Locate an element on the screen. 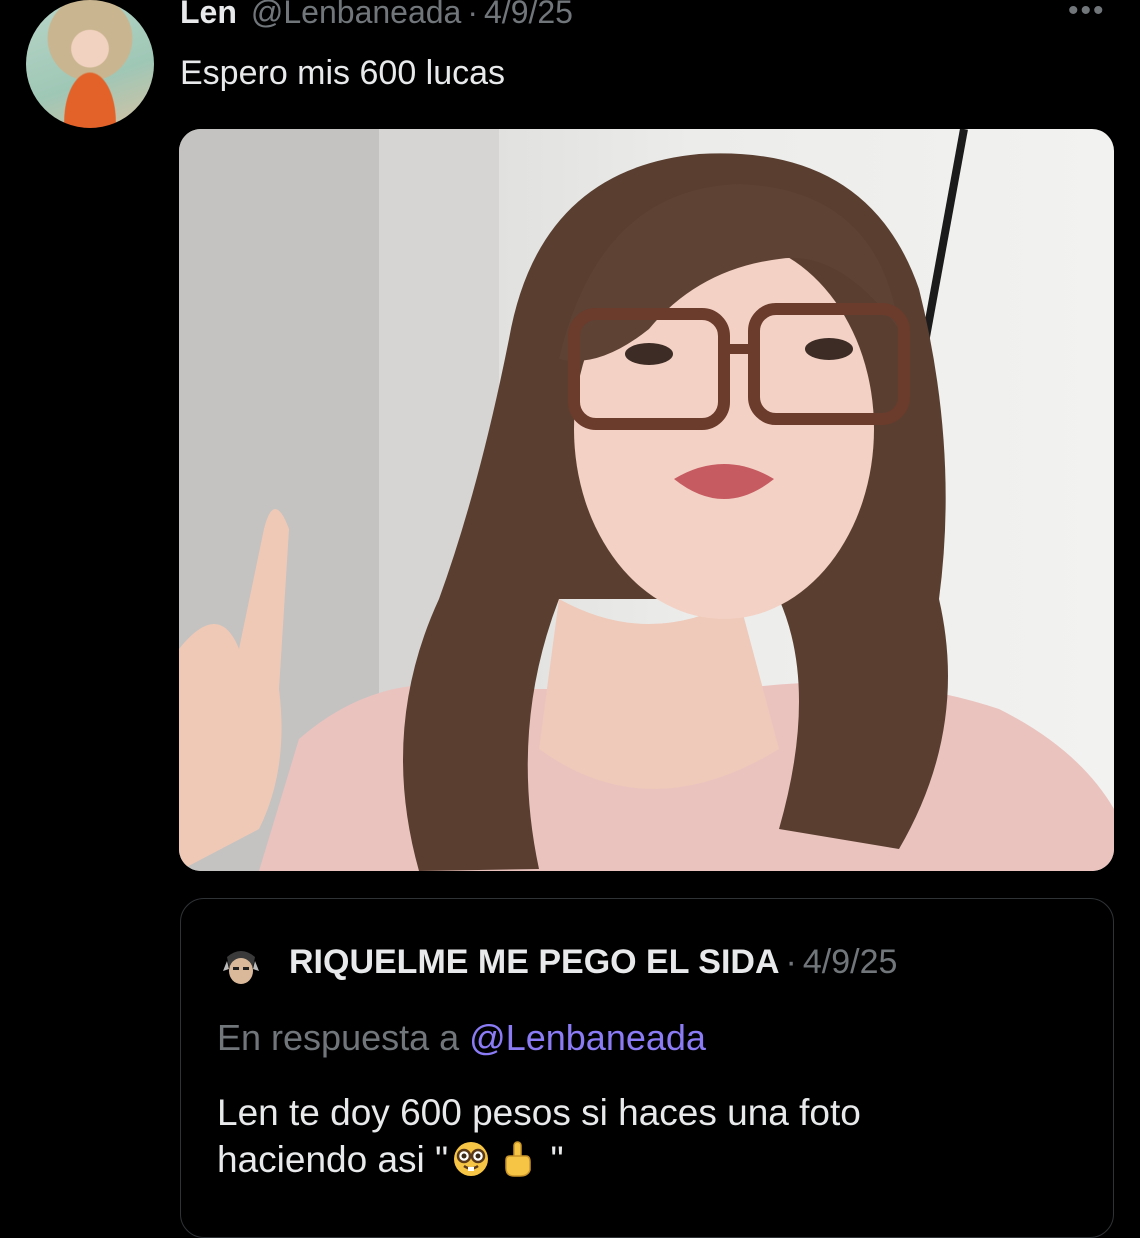 This screenshot has width=1140, height=1238. author-avatar is located at coordinates (90, 64).